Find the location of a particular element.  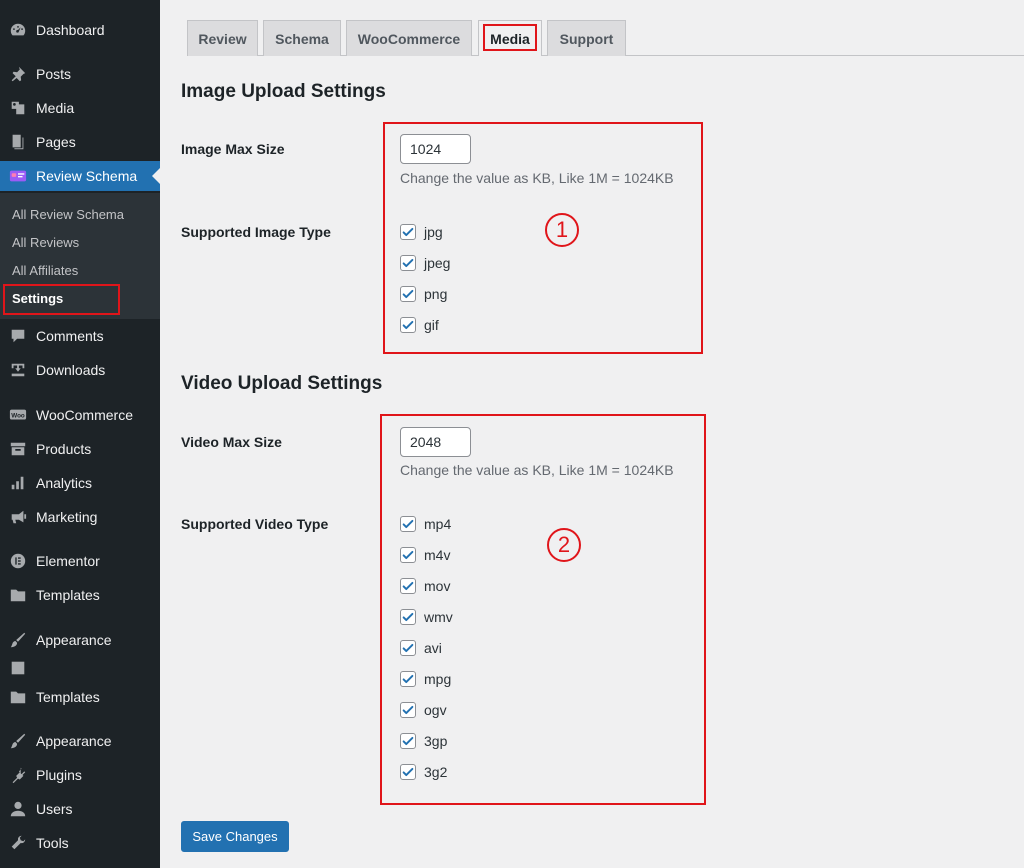

megaphone-icon is located at coordinates (18, 517).